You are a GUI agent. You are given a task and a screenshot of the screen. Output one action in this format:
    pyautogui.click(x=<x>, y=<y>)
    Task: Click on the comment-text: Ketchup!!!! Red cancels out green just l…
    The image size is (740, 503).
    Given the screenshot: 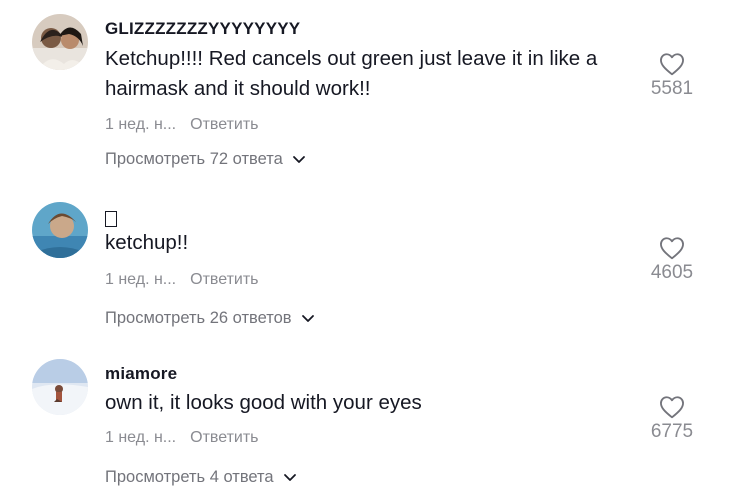 What is the action you would take?
    pyautogui.click(x=351, y=73)
    